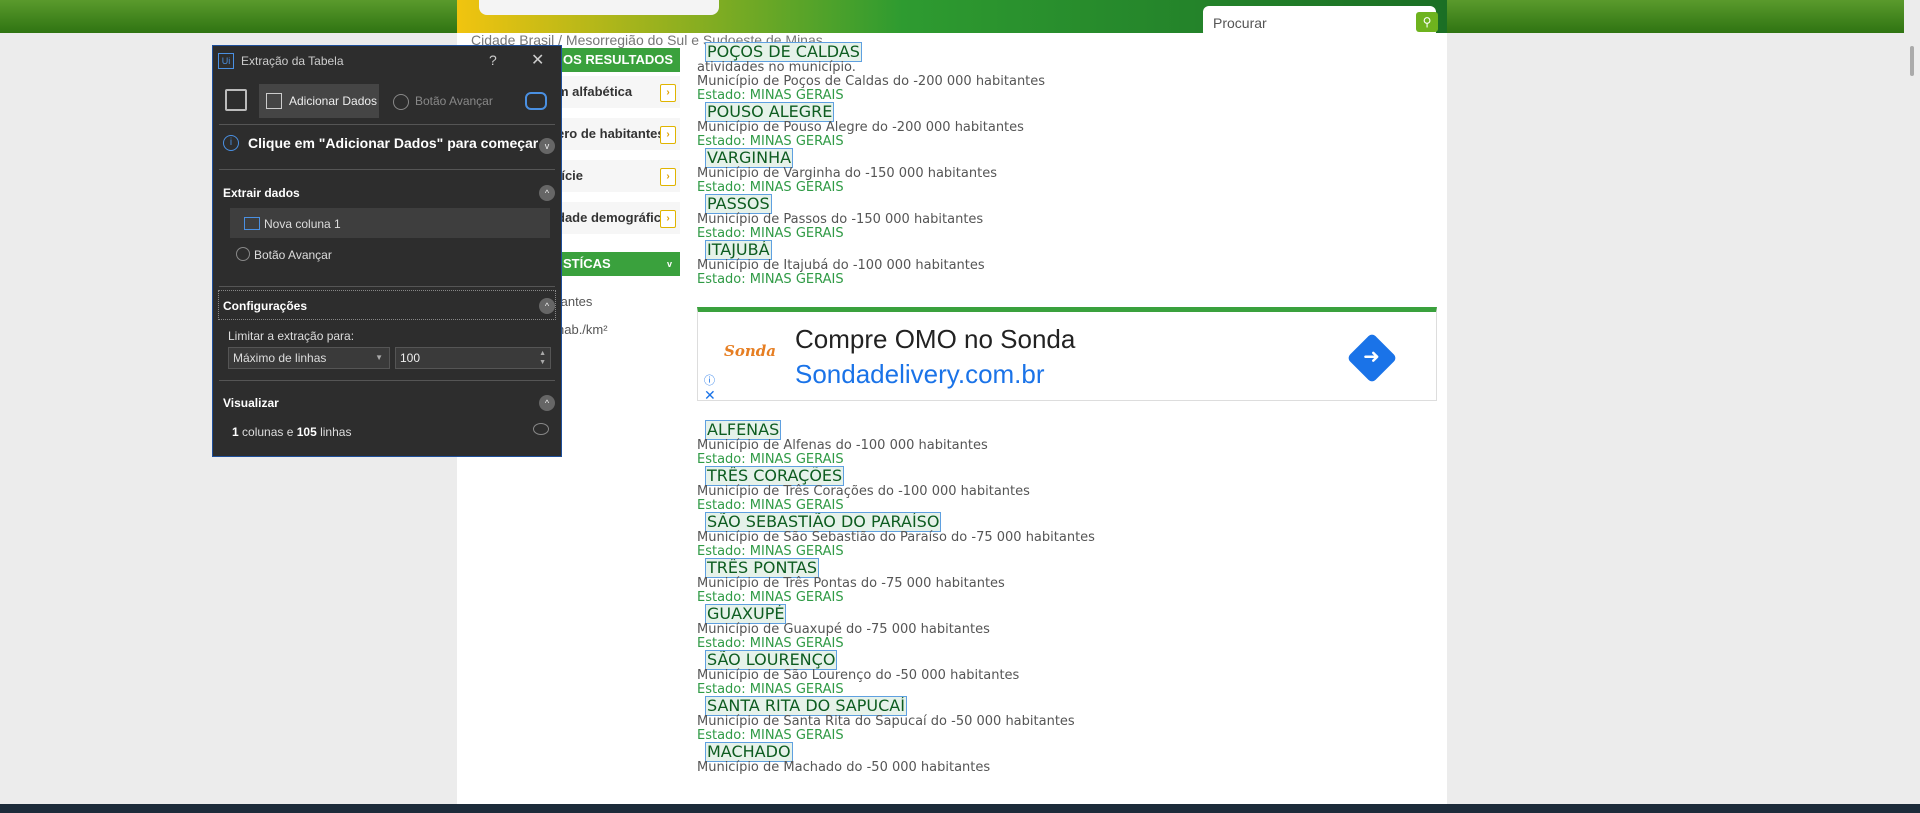 The image size is (1920, 813). Describe the element at coordinates (309, 358) in the screenshot. I see `limit-select: Máximo de linhas ▼` at that location.